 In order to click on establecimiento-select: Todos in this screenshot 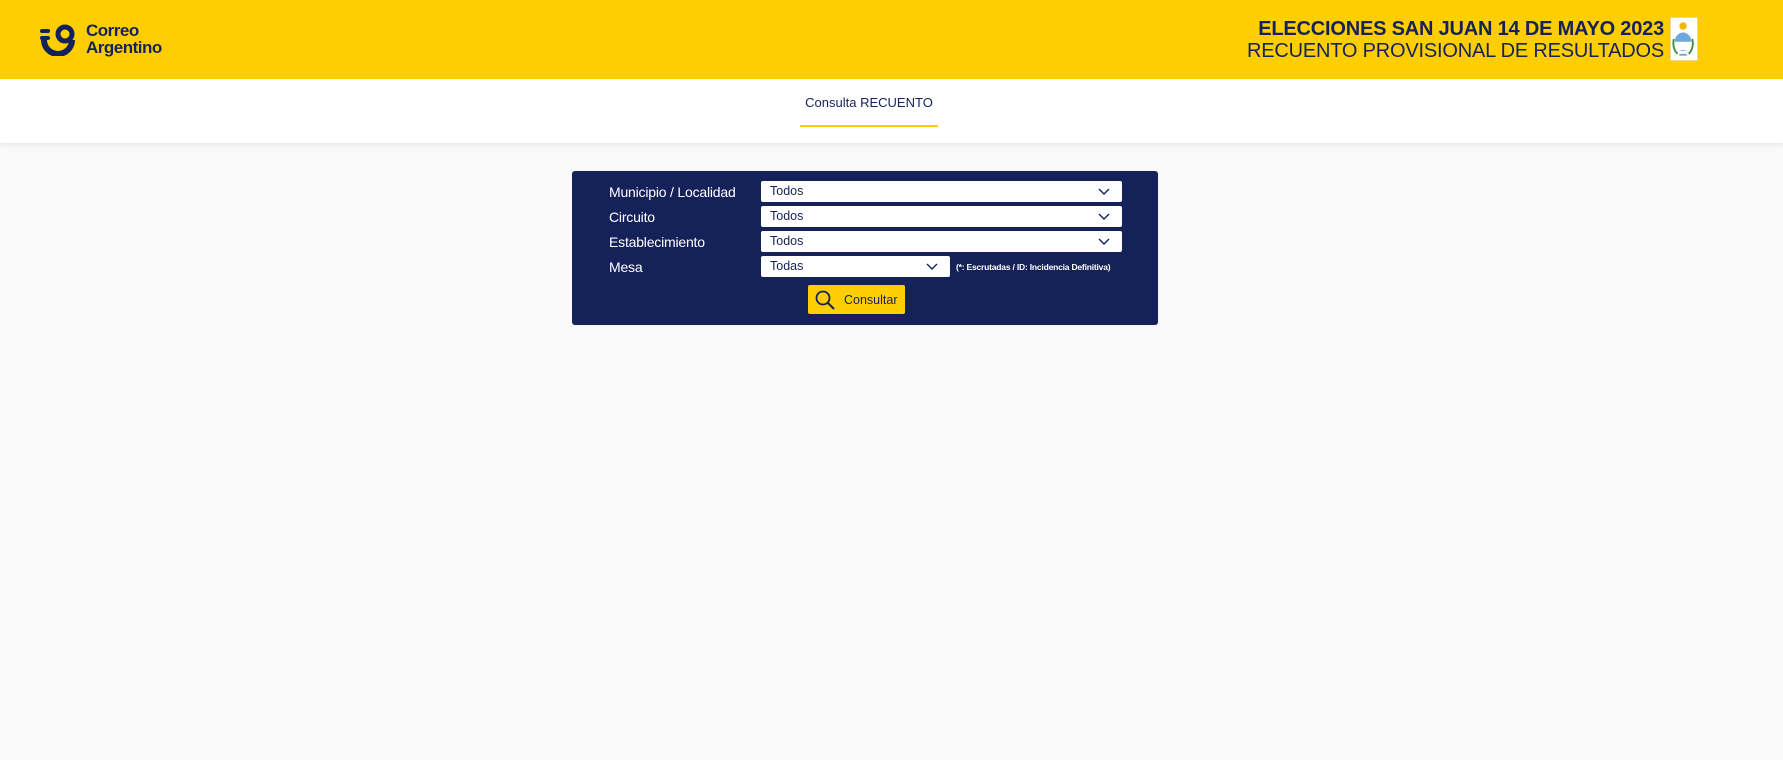, I will do `click(941, 241)`.